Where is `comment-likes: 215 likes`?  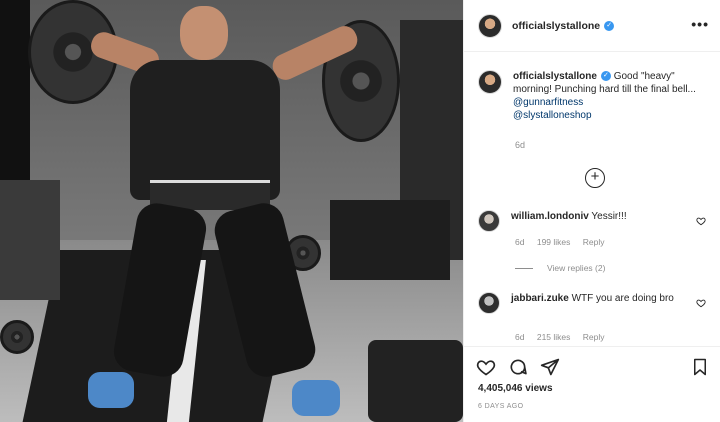
comment-likes: 215 likes is located at coordinates (554, 337).